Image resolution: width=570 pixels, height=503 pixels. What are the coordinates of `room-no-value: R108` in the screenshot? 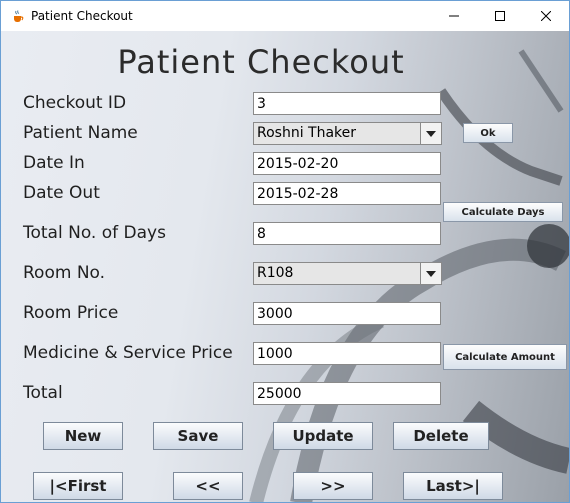 It's located at (275, 273).